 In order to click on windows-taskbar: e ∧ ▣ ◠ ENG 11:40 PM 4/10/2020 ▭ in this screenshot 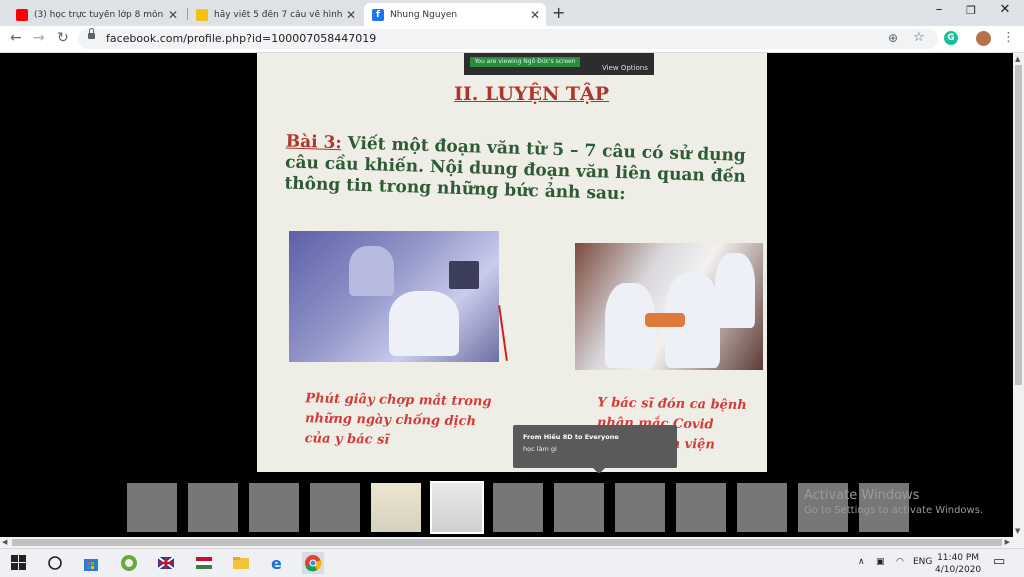, I will do `click(512, 562)`.